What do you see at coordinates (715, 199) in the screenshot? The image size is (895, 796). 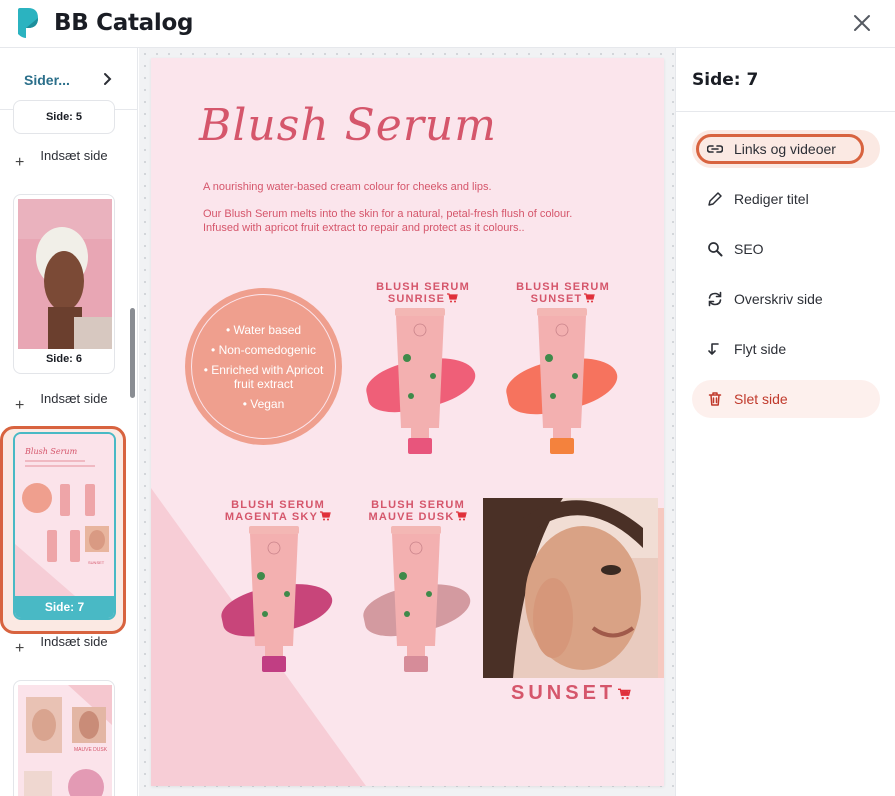 I see `pencil-icon` at bounding box center [715, 199].